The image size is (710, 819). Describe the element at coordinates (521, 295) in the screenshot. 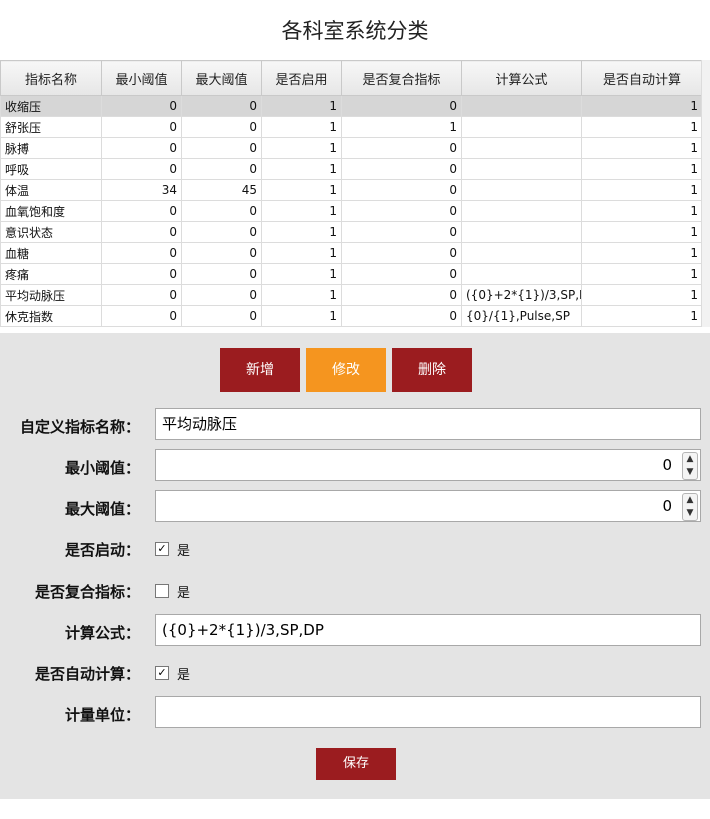

I see `table-cell: ({0}+2*{1})/3,SP,DP` at that location.